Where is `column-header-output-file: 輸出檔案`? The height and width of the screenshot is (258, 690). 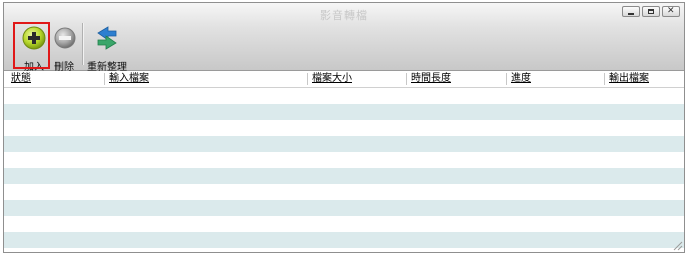
column-header-output-file: 輸出檔案 is located at coordinates (644, 79).